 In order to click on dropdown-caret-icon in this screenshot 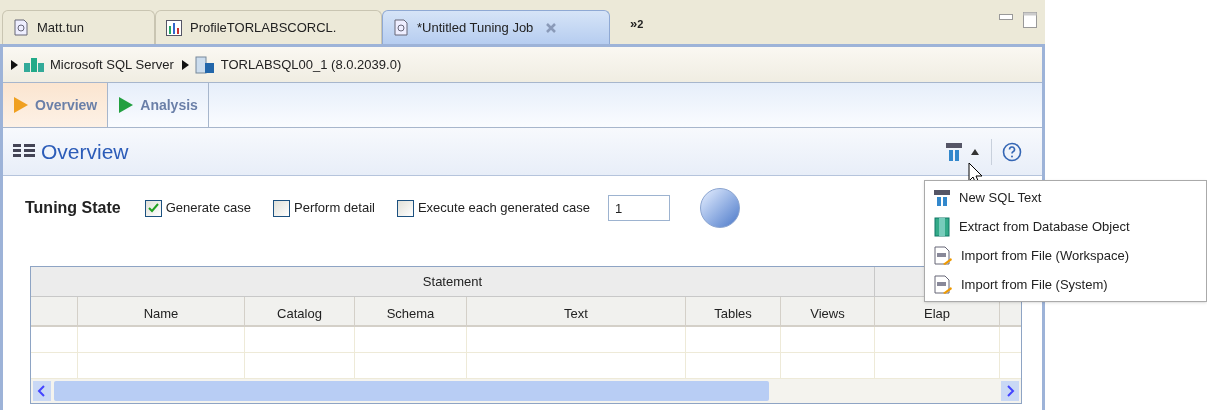, I will do `click(975, 151)`.